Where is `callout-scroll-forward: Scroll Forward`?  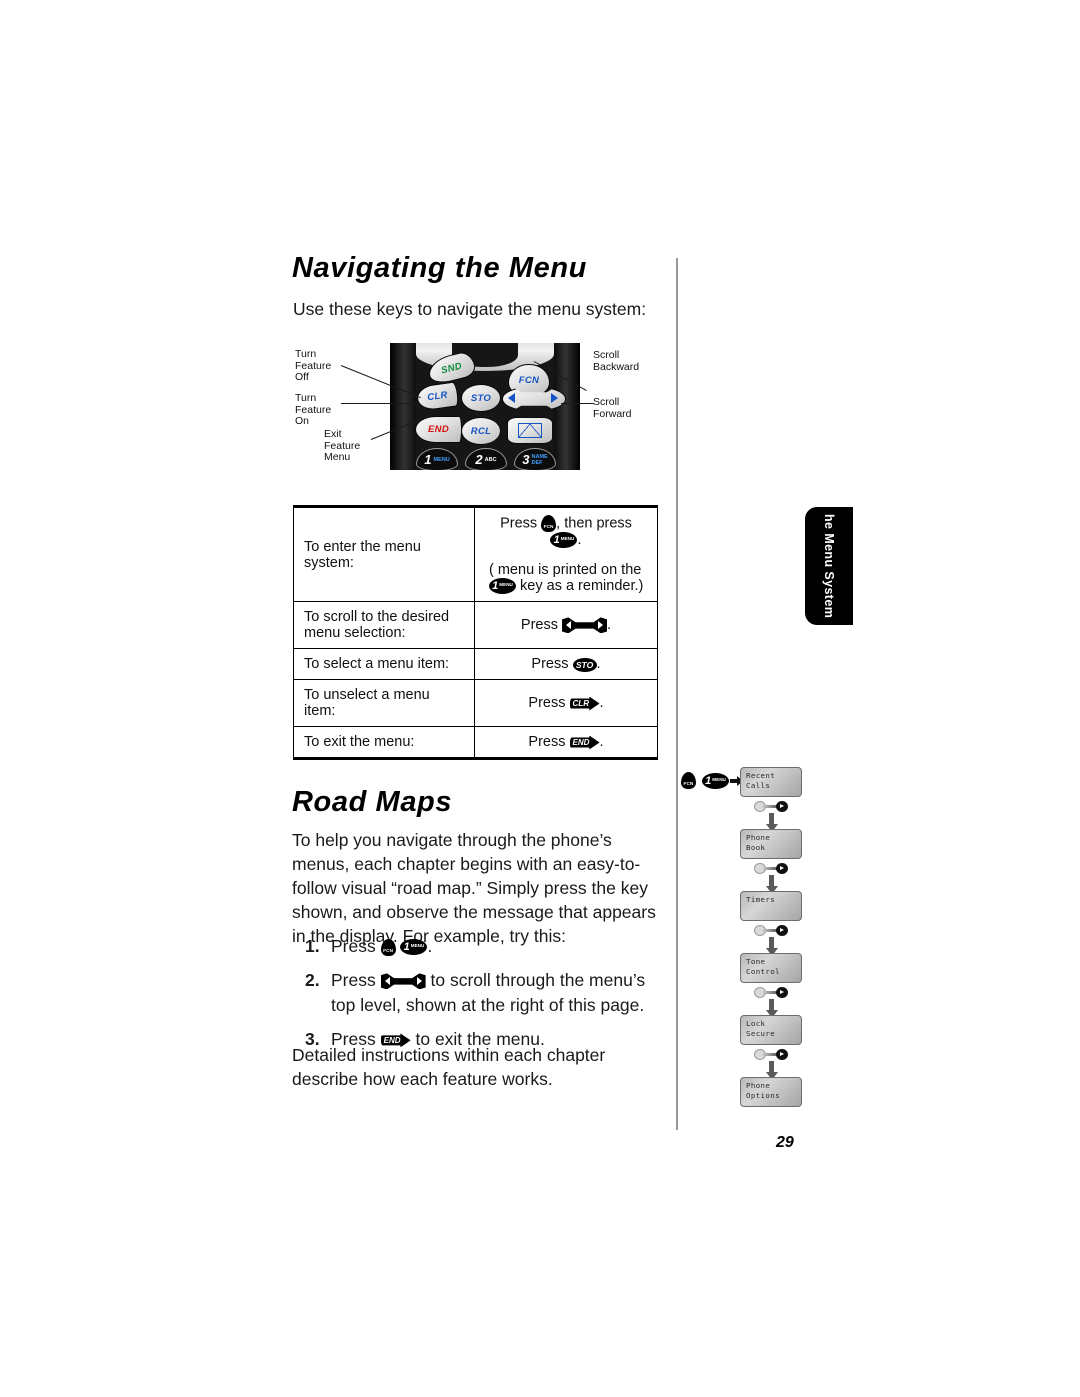 callout-scroll-forward: Scroll Forward is located at coordinates (612, 408).